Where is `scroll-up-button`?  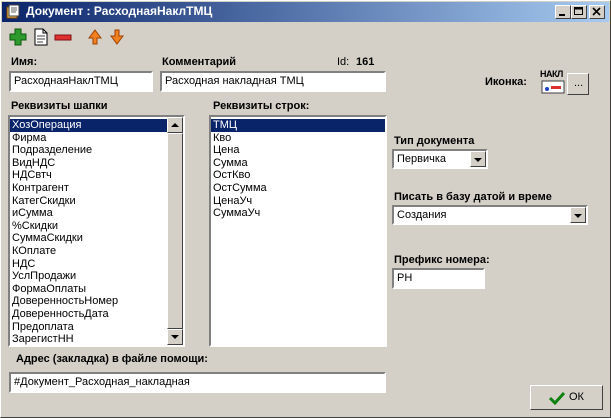 scroll-up-button is located at coordinates (175, 125).